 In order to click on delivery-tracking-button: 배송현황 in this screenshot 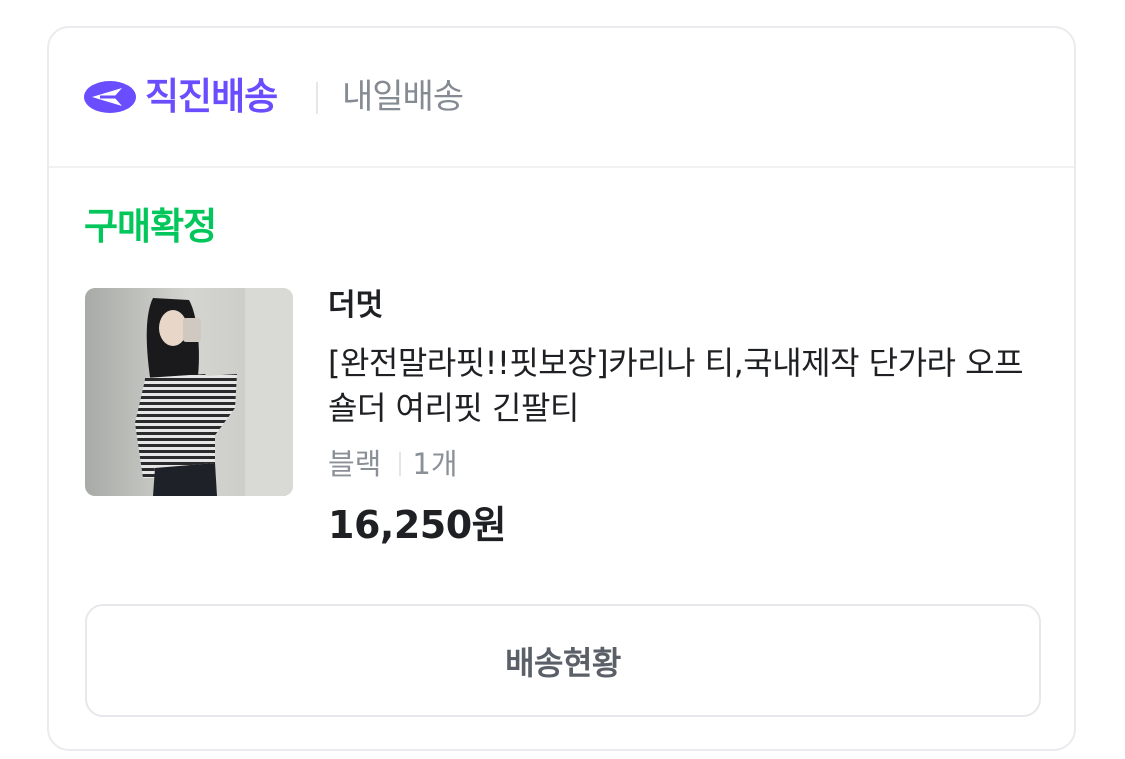, I will do `click(563, 660)`.